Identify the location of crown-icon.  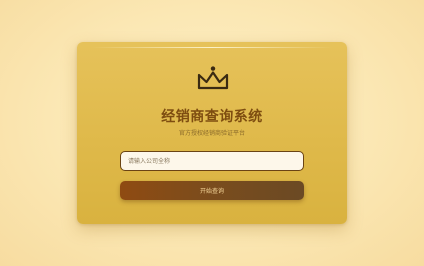
(213, 78).